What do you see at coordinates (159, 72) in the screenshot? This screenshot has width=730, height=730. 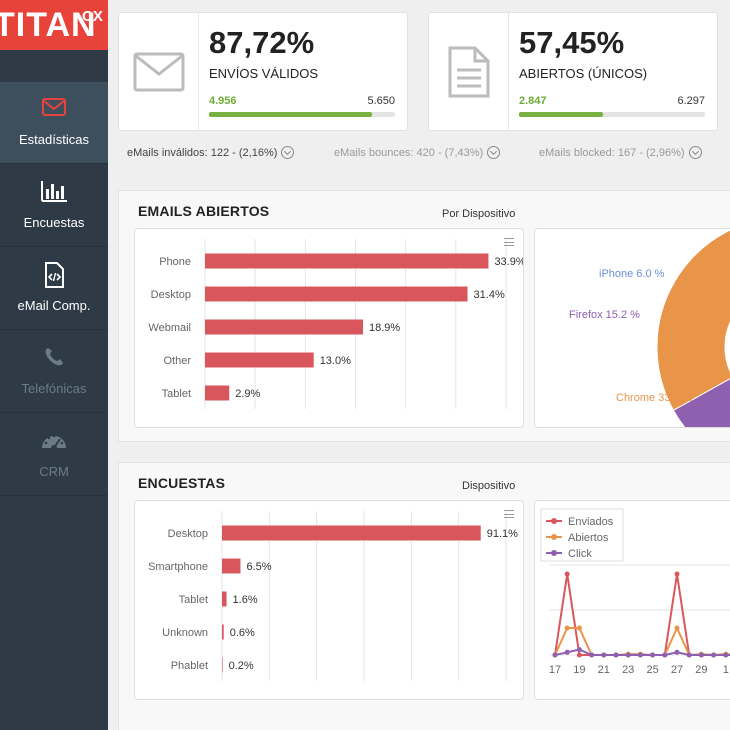 I see `envelope-icon` at bounding box center [159, 72].